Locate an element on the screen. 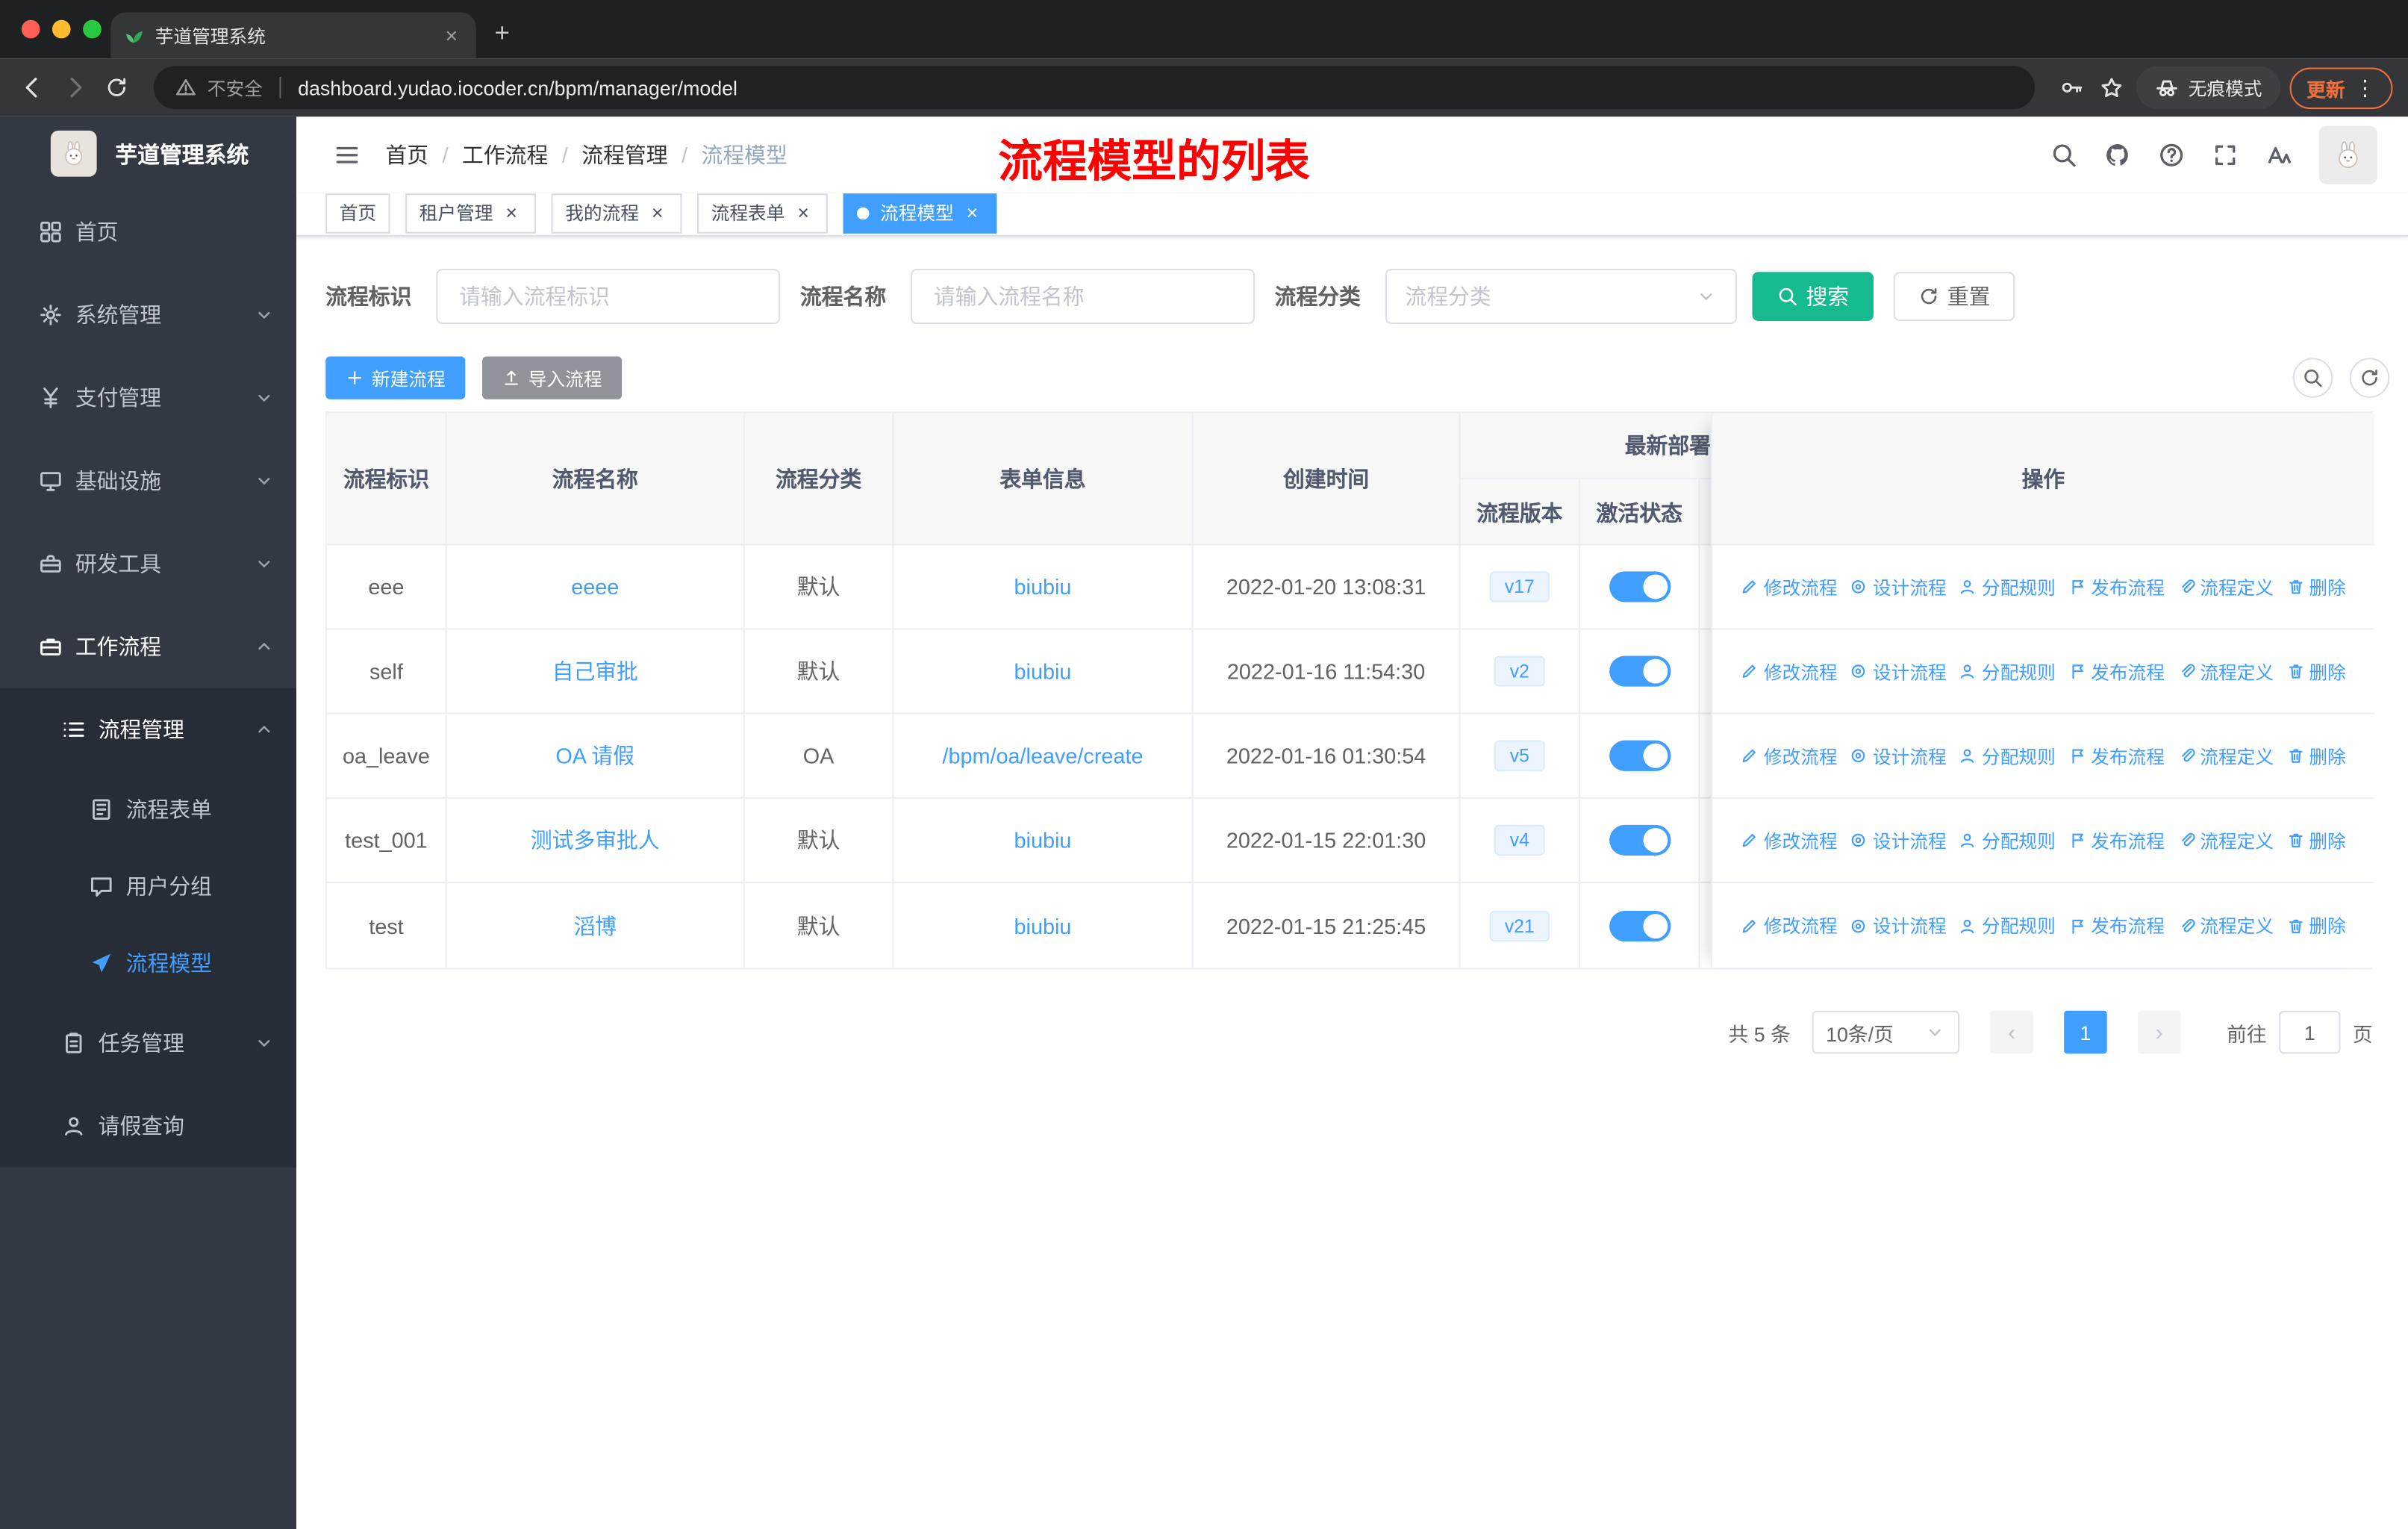  version-tag: v5 is located at coordinates (1519, 755).